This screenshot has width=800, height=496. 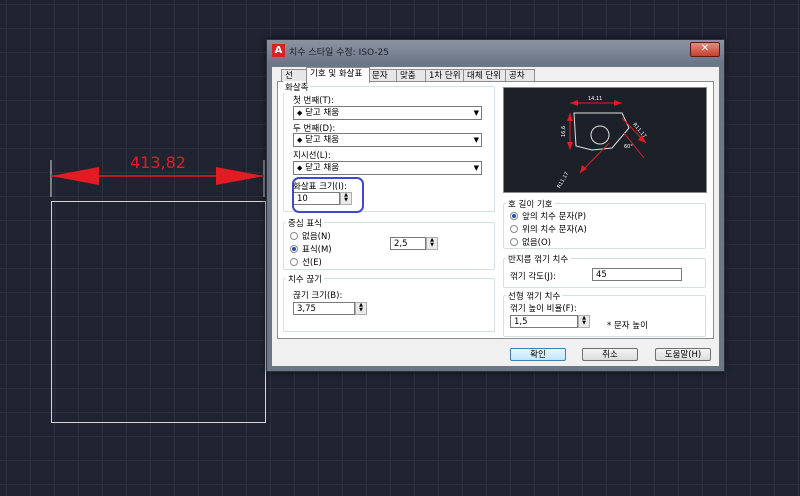 I want to click on linear-jog-group-title: 선형 꺾기 치수, so click(x=534, y=296).